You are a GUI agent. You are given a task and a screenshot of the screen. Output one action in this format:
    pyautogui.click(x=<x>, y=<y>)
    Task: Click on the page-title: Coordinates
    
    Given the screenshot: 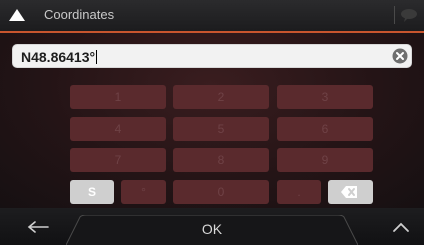 What is the action you would take?
    pyautogui.click(x=79, y=14)
    